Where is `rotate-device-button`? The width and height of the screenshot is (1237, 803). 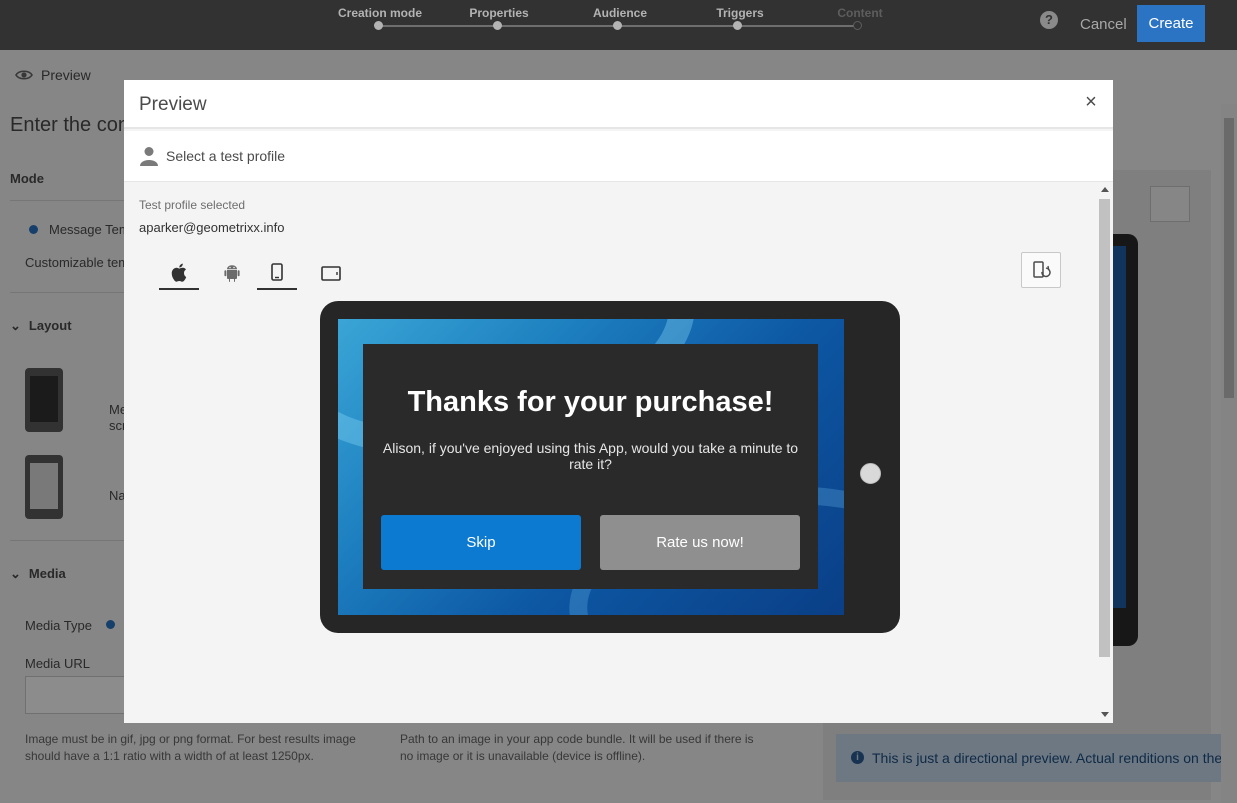 rotate-device-button is located at coordinates (1041, 270).